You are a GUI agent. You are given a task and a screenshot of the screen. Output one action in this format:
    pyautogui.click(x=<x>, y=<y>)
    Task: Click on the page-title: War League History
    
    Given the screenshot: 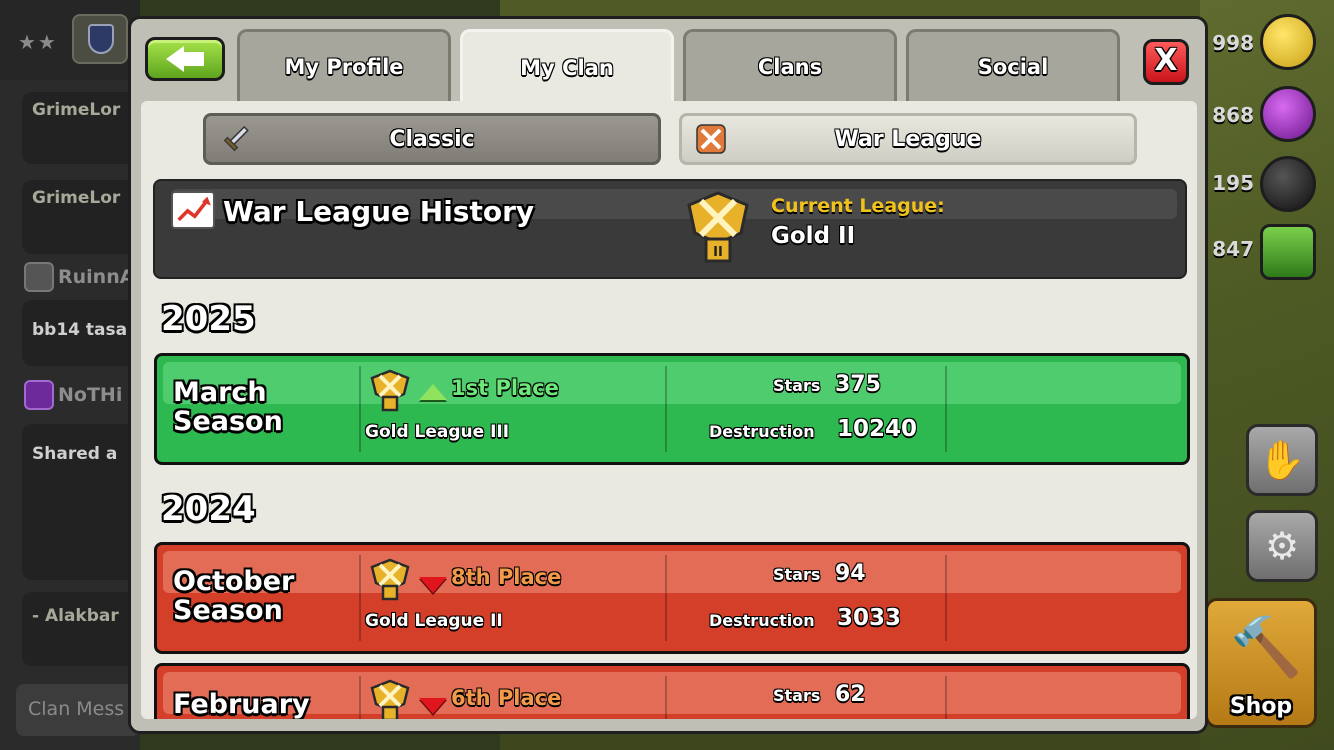 What is the action you would take?
    pyautogui.click(x=379, y=211)
    